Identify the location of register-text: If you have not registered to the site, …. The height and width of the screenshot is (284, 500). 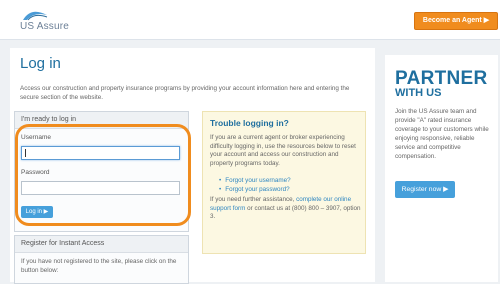
(99, 266).